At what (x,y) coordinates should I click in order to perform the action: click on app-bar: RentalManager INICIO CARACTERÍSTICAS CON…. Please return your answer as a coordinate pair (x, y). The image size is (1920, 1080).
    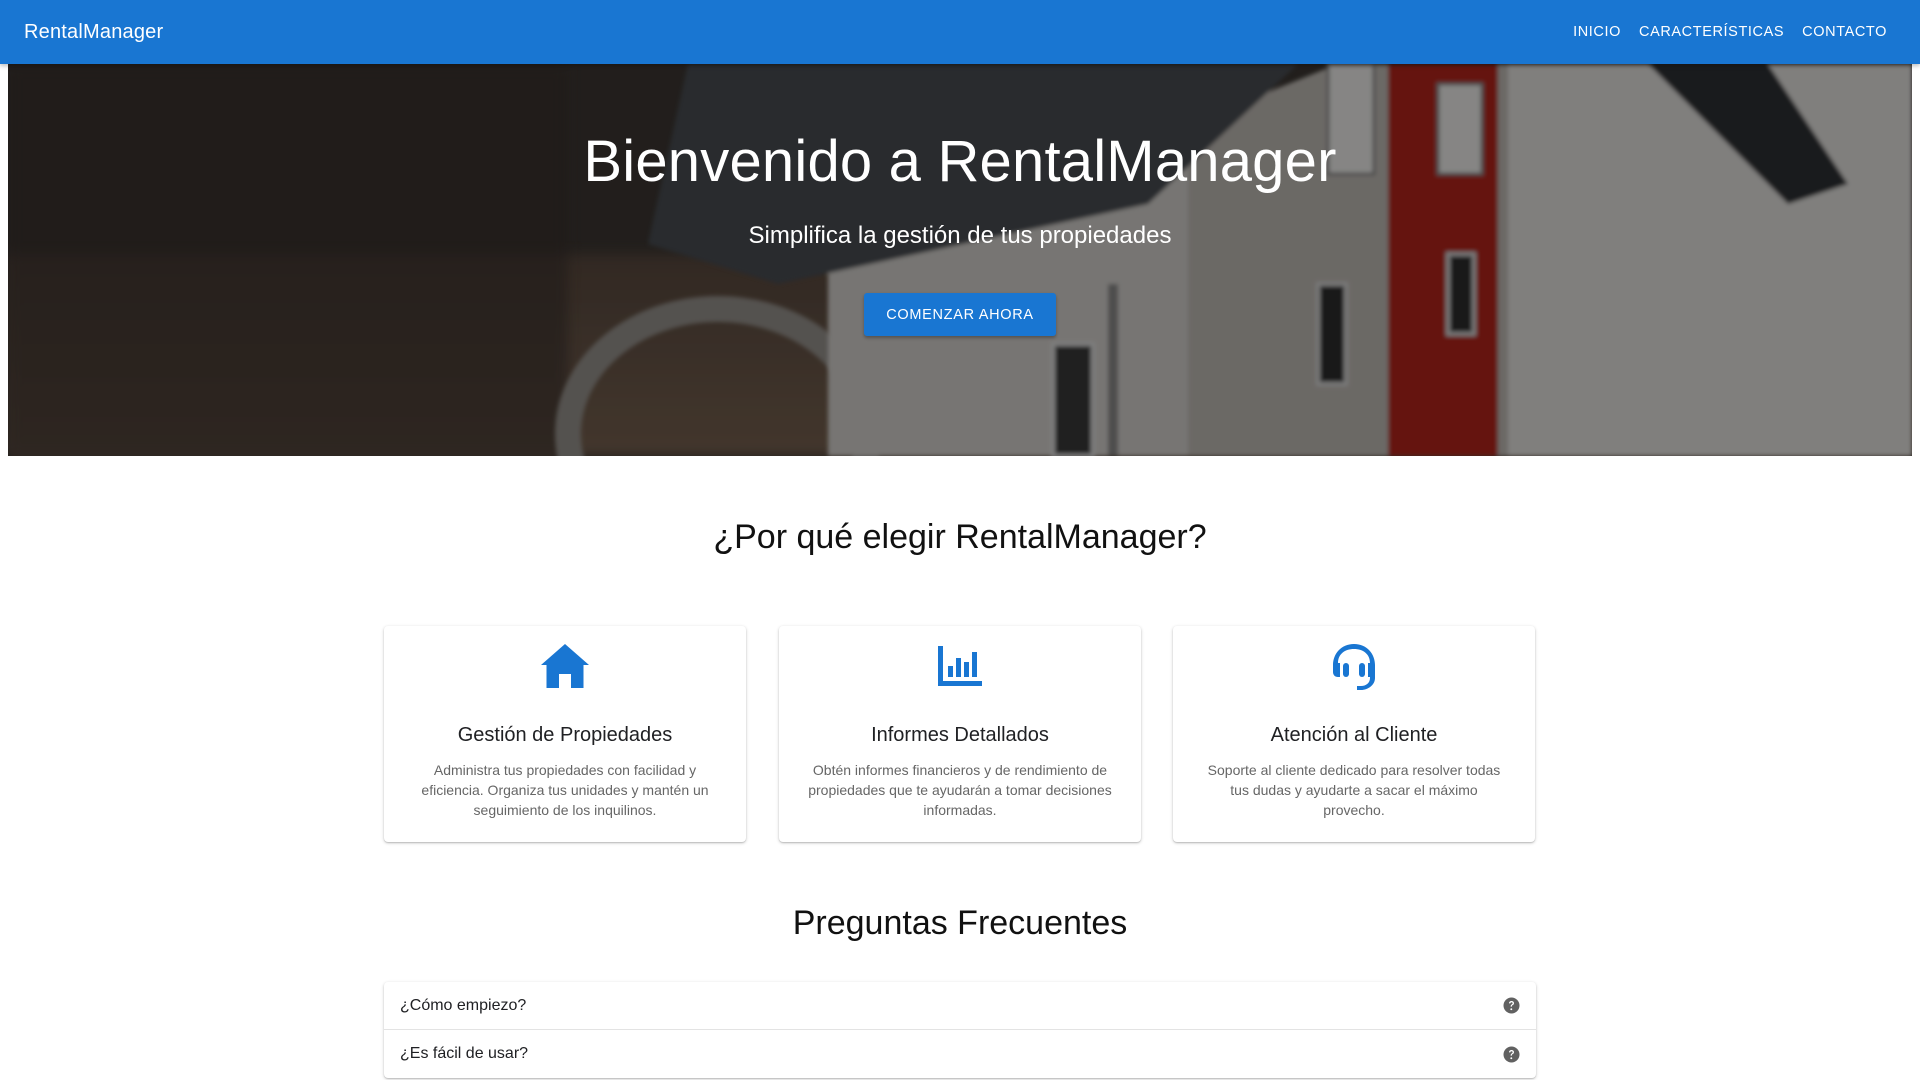
    Looking at the image, I should click on (960, 32).